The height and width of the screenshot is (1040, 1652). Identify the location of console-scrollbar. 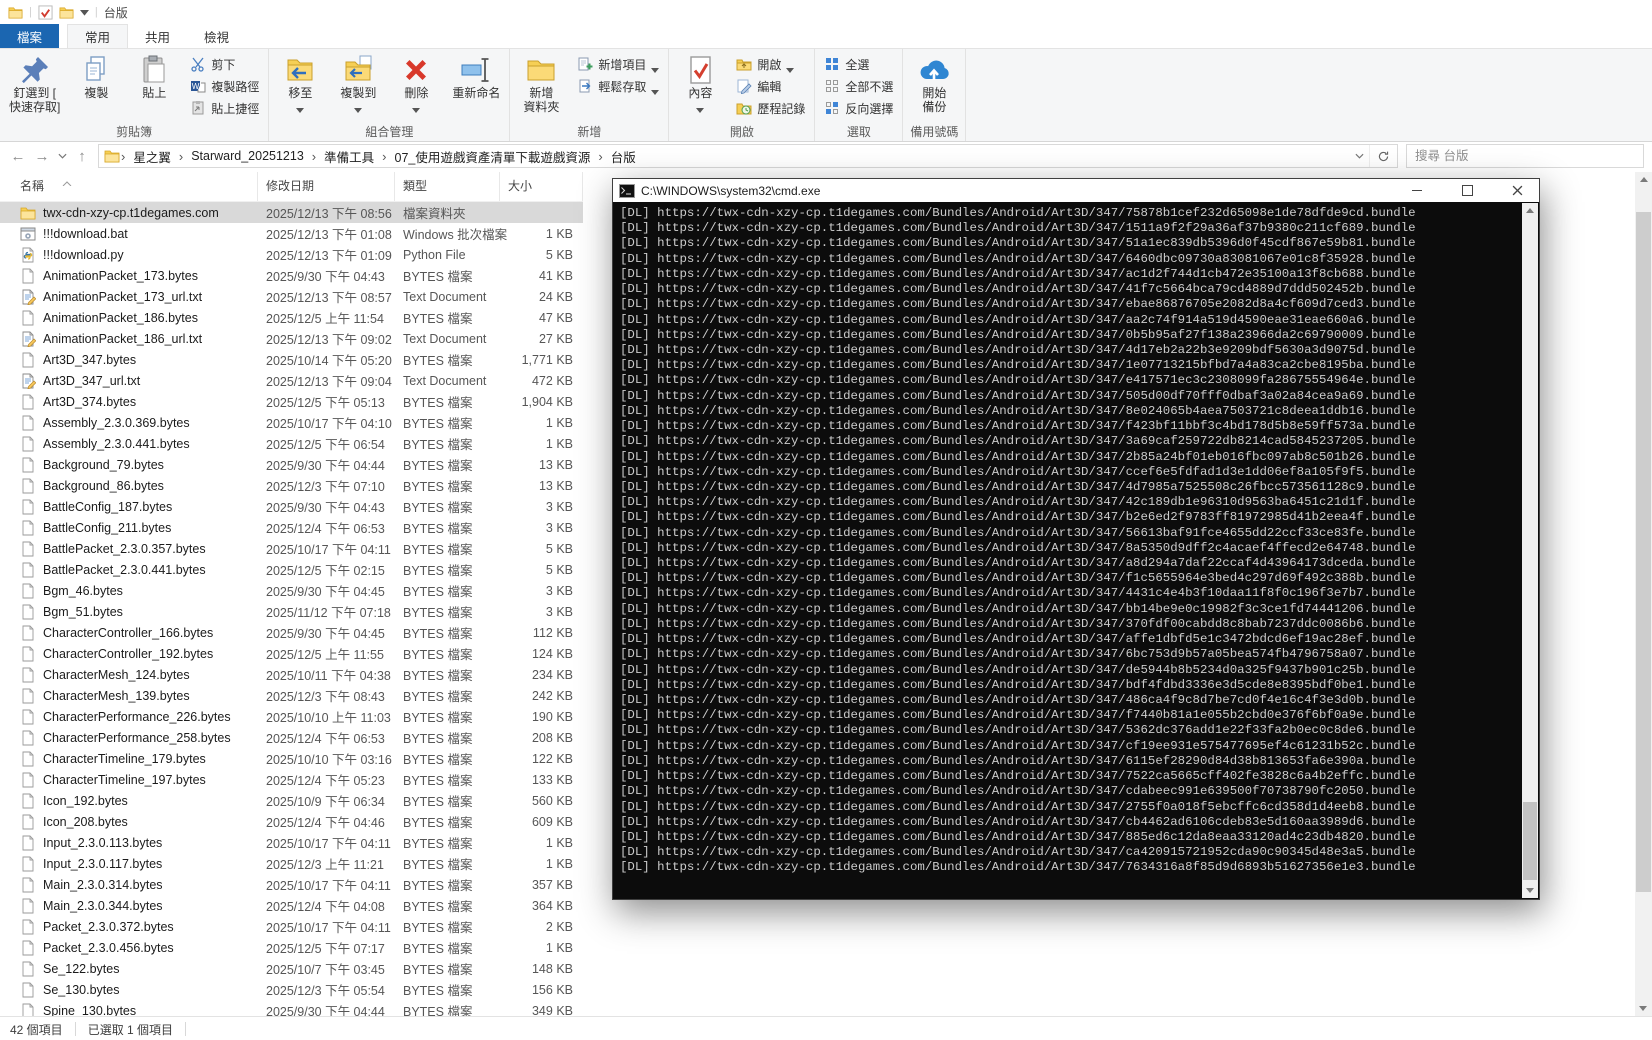
(1530, 550).